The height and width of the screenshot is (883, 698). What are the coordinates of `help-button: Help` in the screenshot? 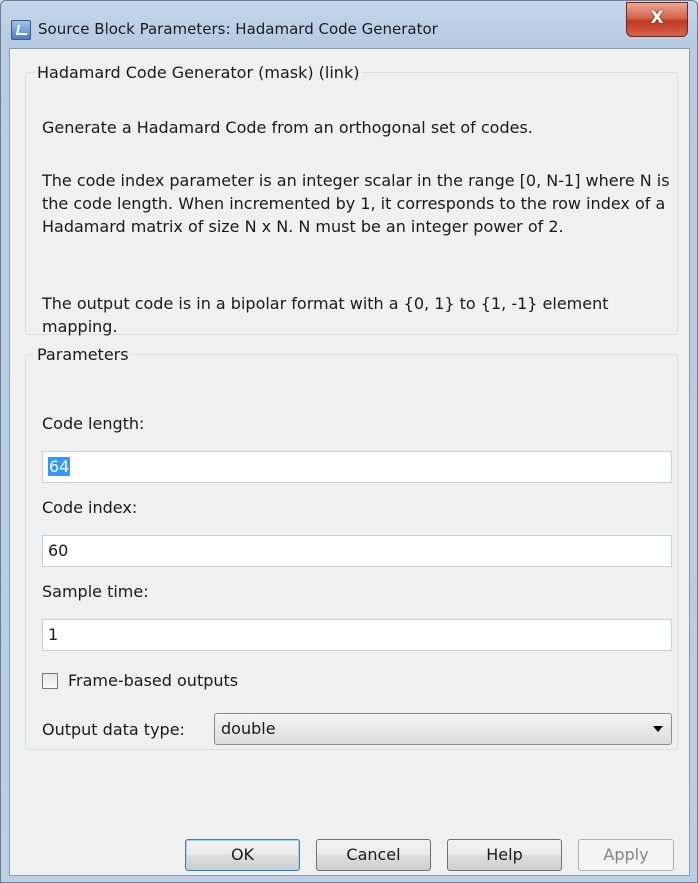 It's located at (504, 855).